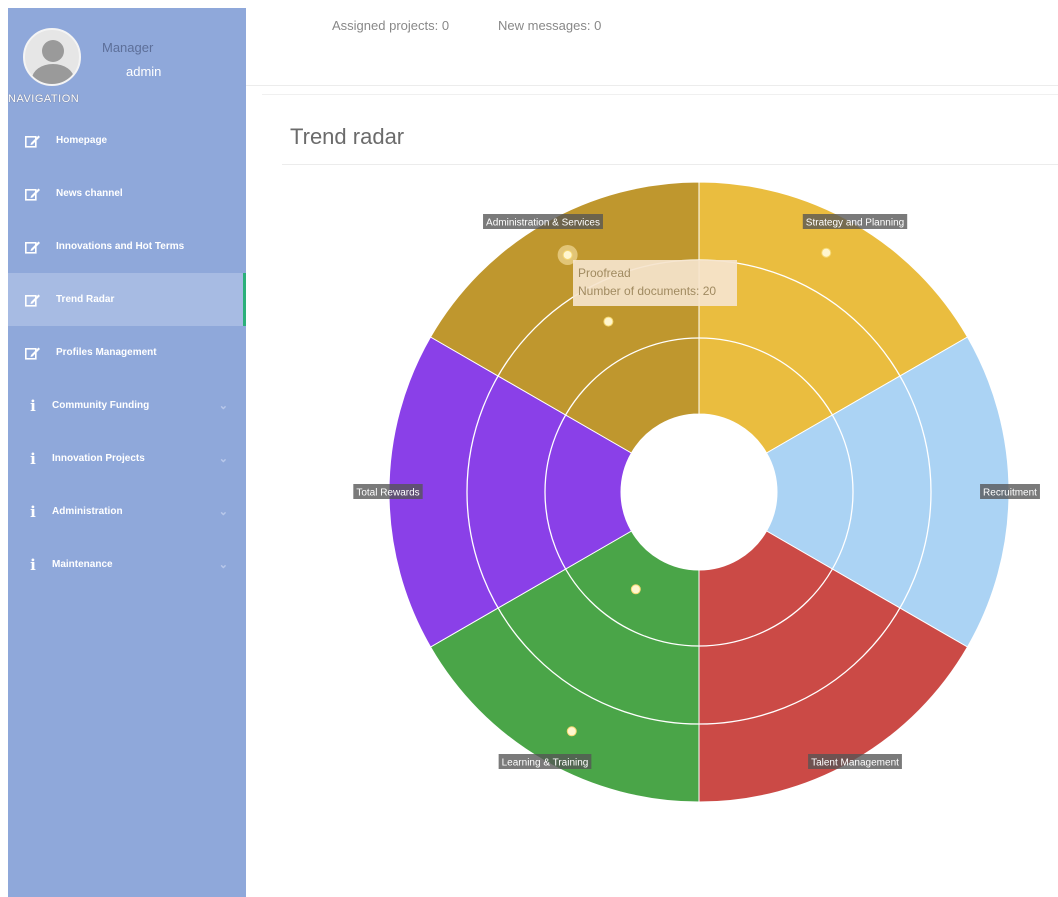 This screenshot has height=897, width=1058. I want to click on svg-text: Administration & Services, so click(543, 223).